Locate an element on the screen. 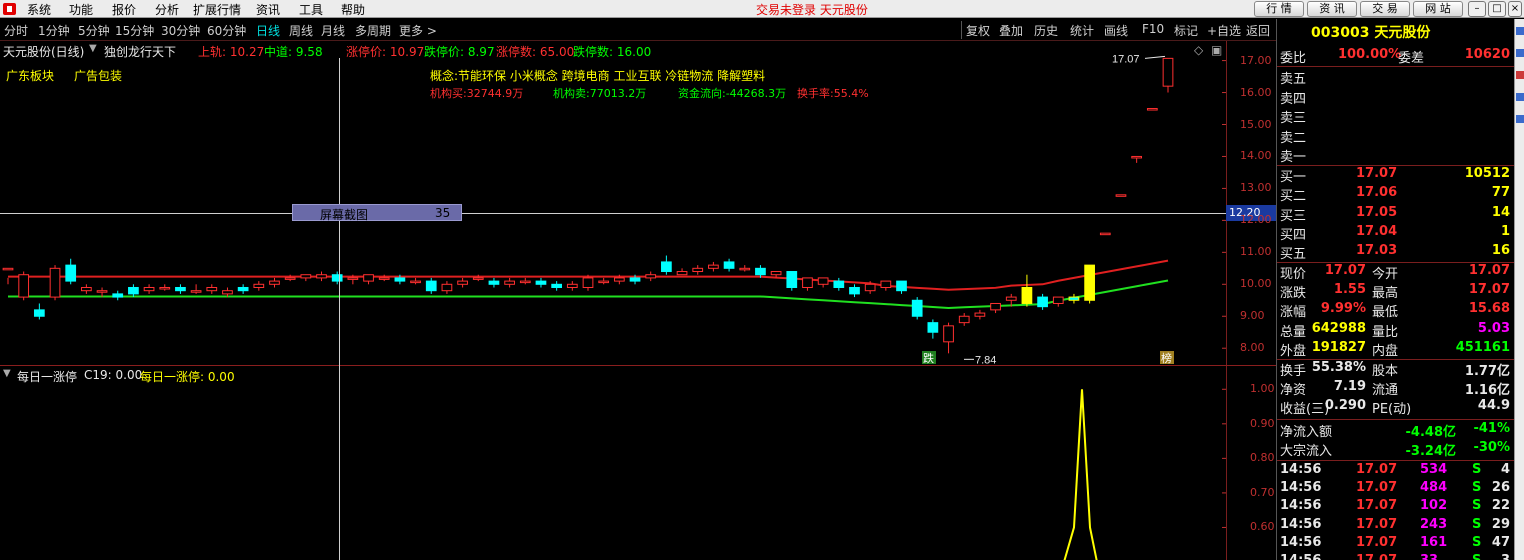 This screenshot has width=1524, height=560. tick-row: 14:56 17.07 243 S 29 is located at coordinates (1396, 526).